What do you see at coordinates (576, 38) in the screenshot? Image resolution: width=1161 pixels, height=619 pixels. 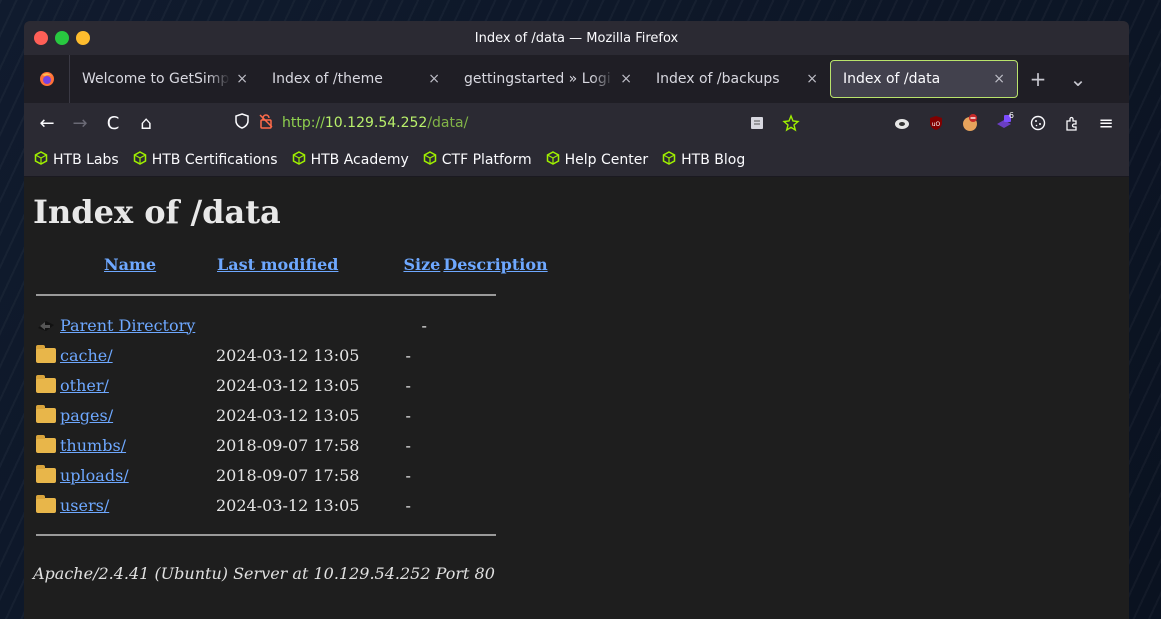 I see `window-title: Index of /data — Mozilla Firefox` at bounding box center [576, 38].